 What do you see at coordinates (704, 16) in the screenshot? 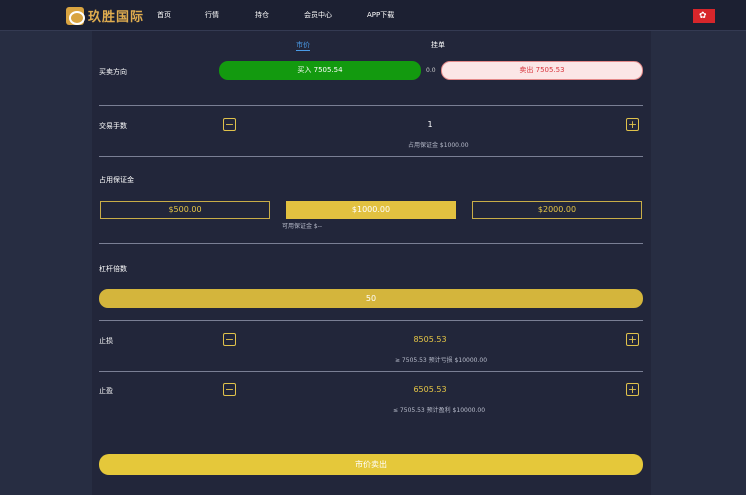
I see `language-flag-icon` at bounding box center [704, 16].